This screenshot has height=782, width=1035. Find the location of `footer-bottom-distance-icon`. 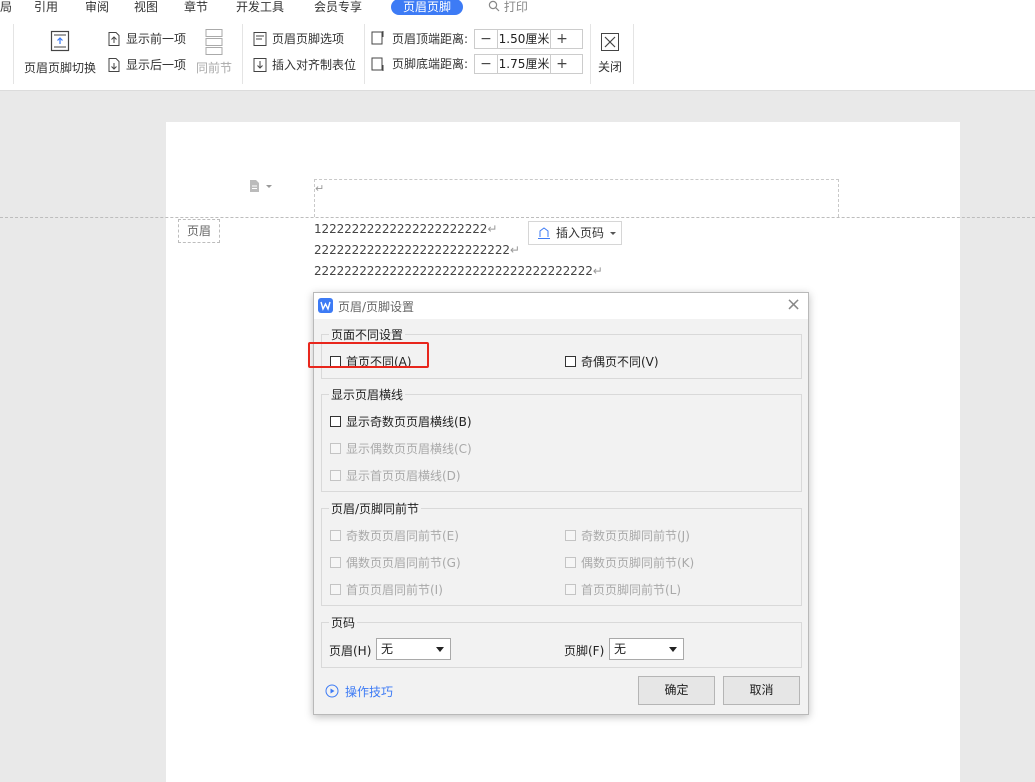

footer-bottom-distance-icon is located at coordinates (377, 64).